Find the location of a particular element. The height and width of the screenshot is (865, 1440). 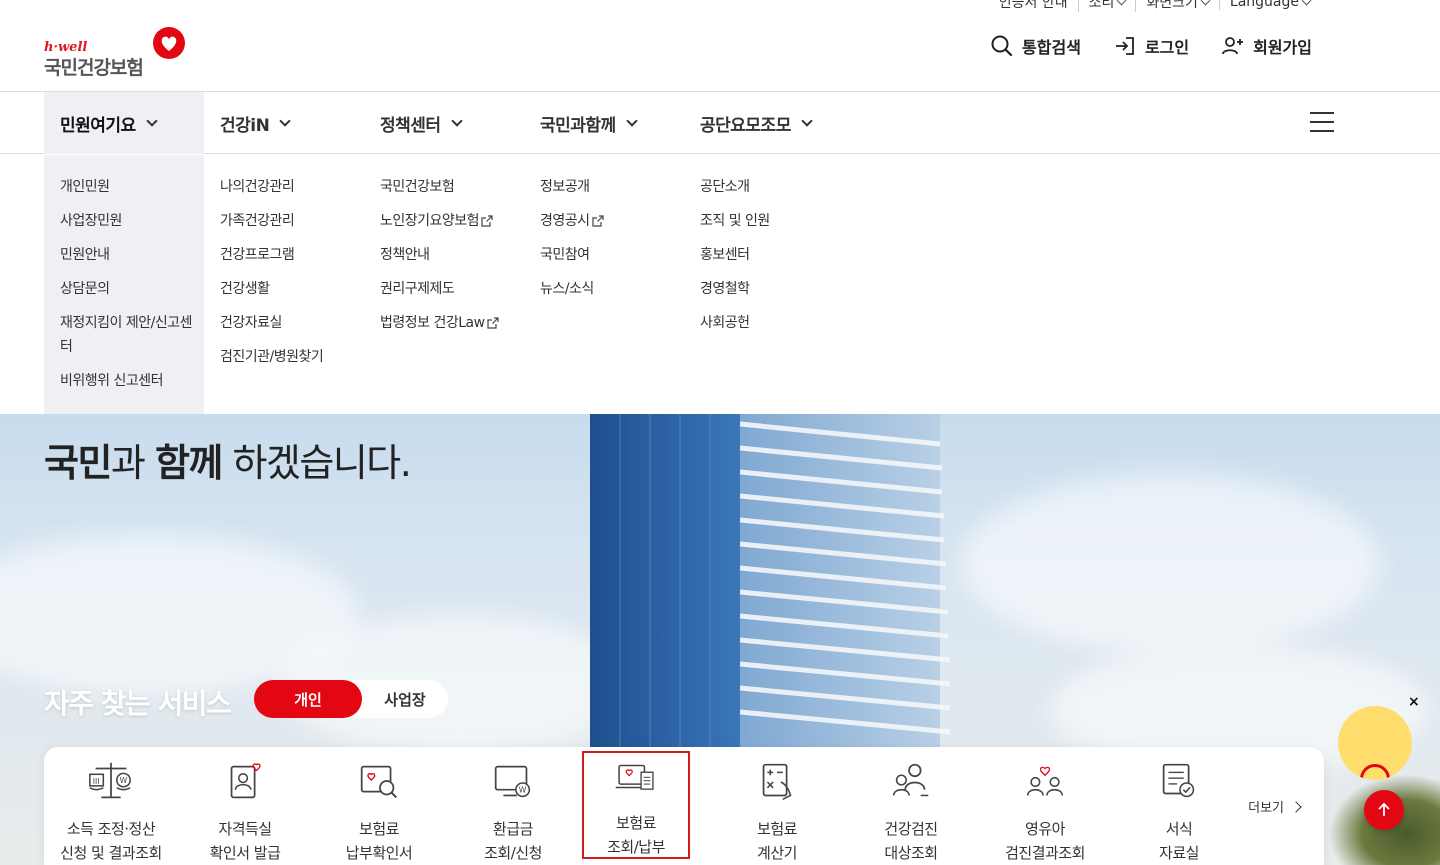

svg-text: III is located at coordinates (96, 781).